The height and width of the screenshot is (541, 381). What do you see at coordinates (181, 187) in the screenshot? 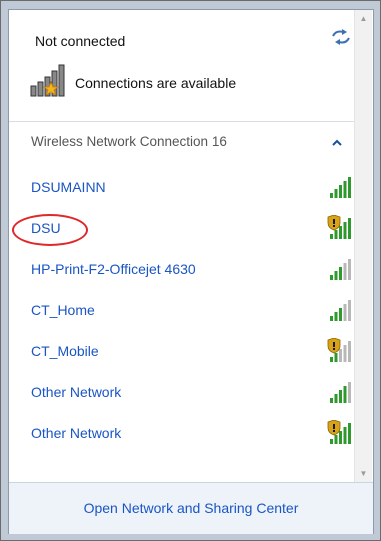
I see `network-item: DSUMAINN` at bounding box center [181, 187].